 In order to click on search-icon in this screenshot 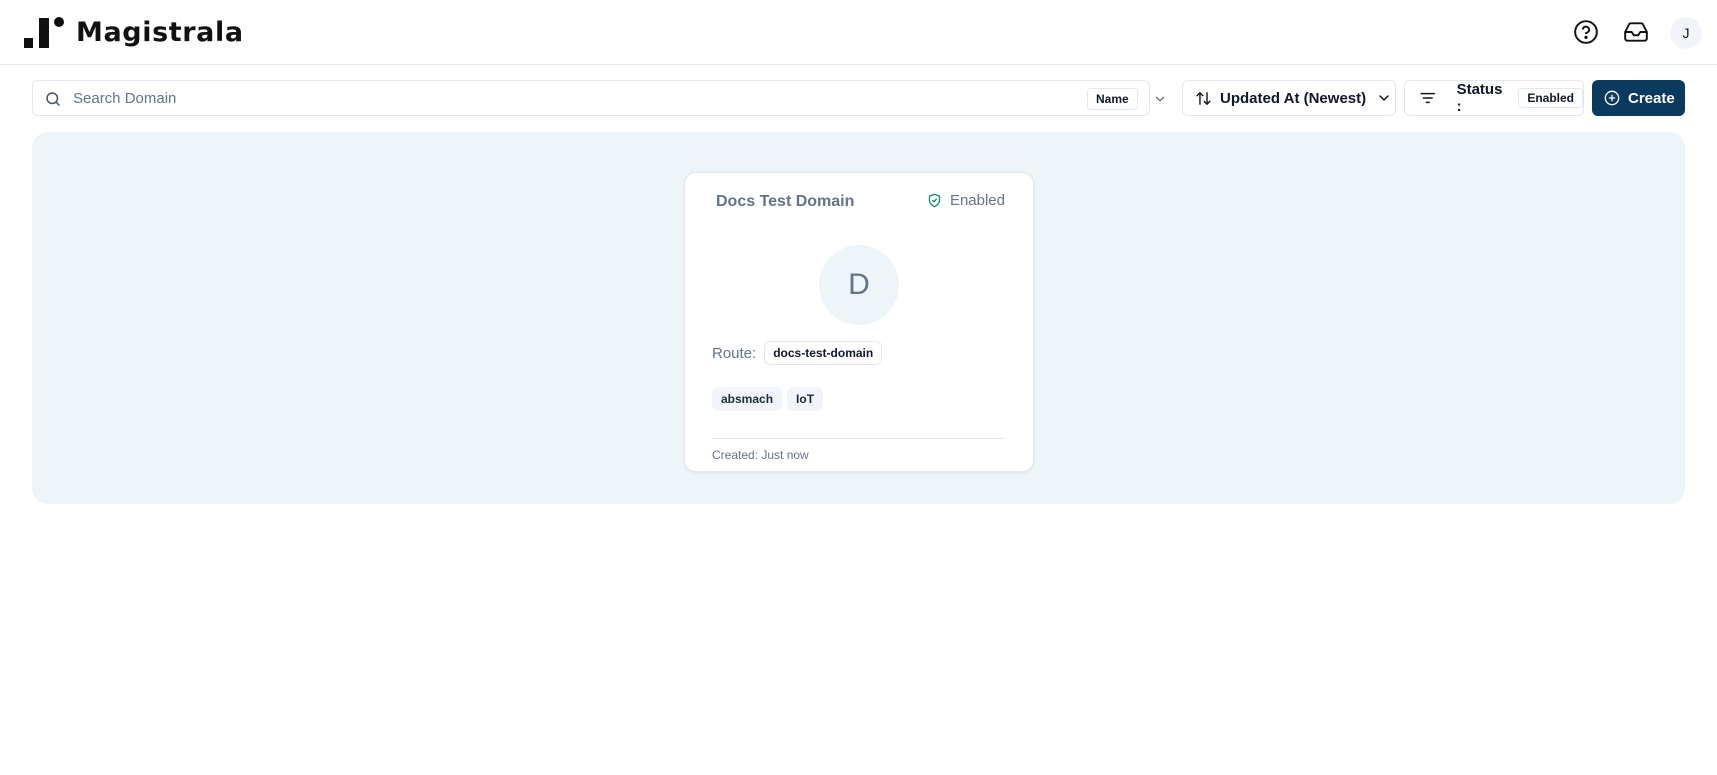, I will do `click(53, 99)`.